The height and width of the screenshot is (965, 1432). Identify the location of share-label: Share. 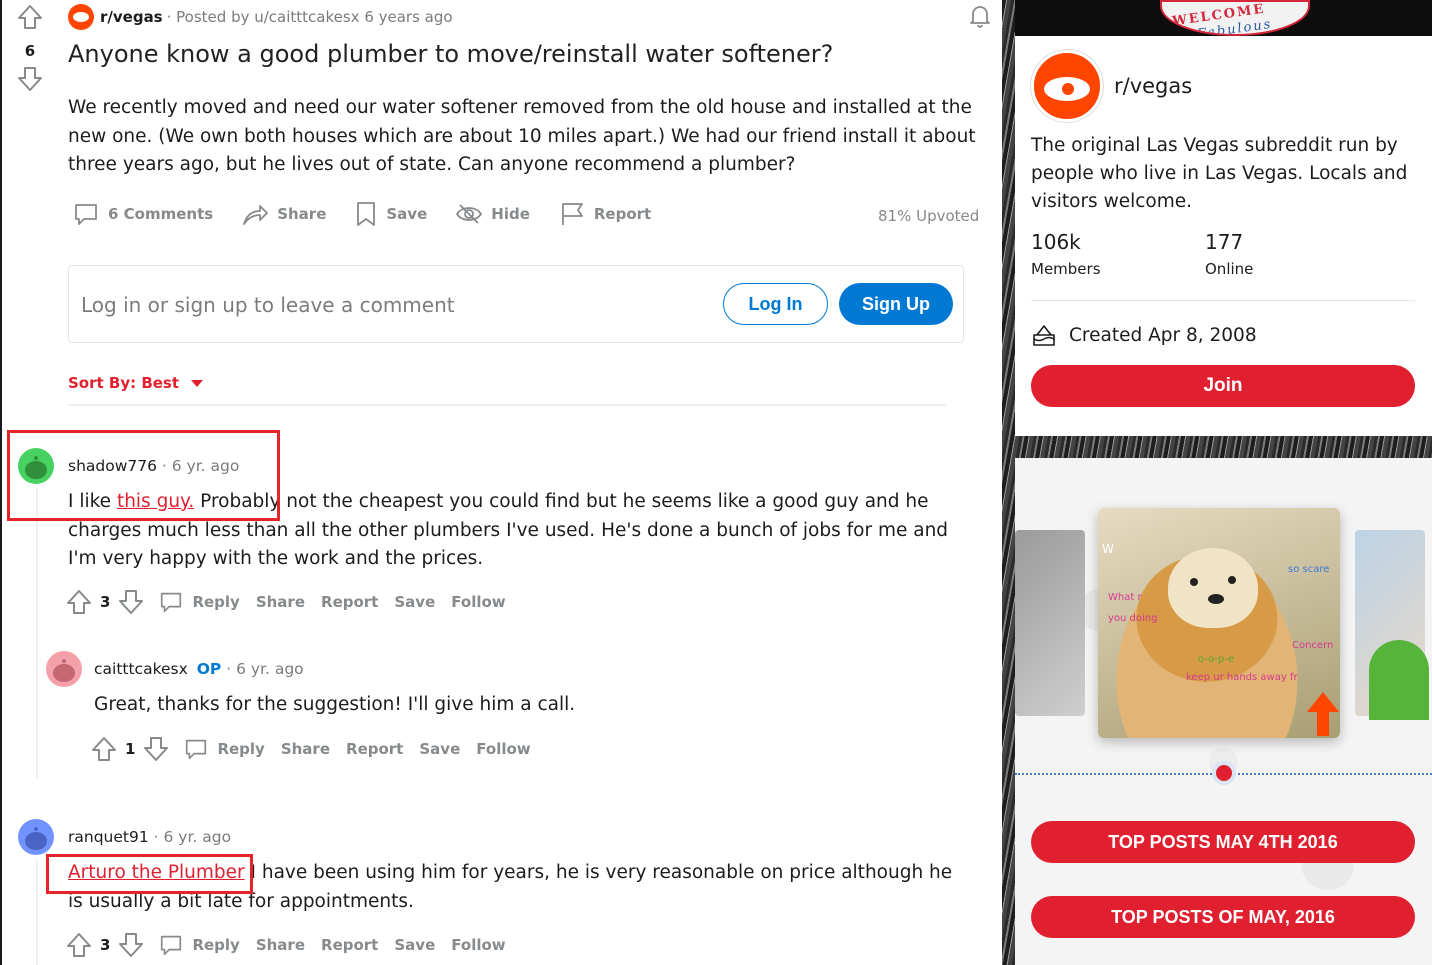
(302, 214).